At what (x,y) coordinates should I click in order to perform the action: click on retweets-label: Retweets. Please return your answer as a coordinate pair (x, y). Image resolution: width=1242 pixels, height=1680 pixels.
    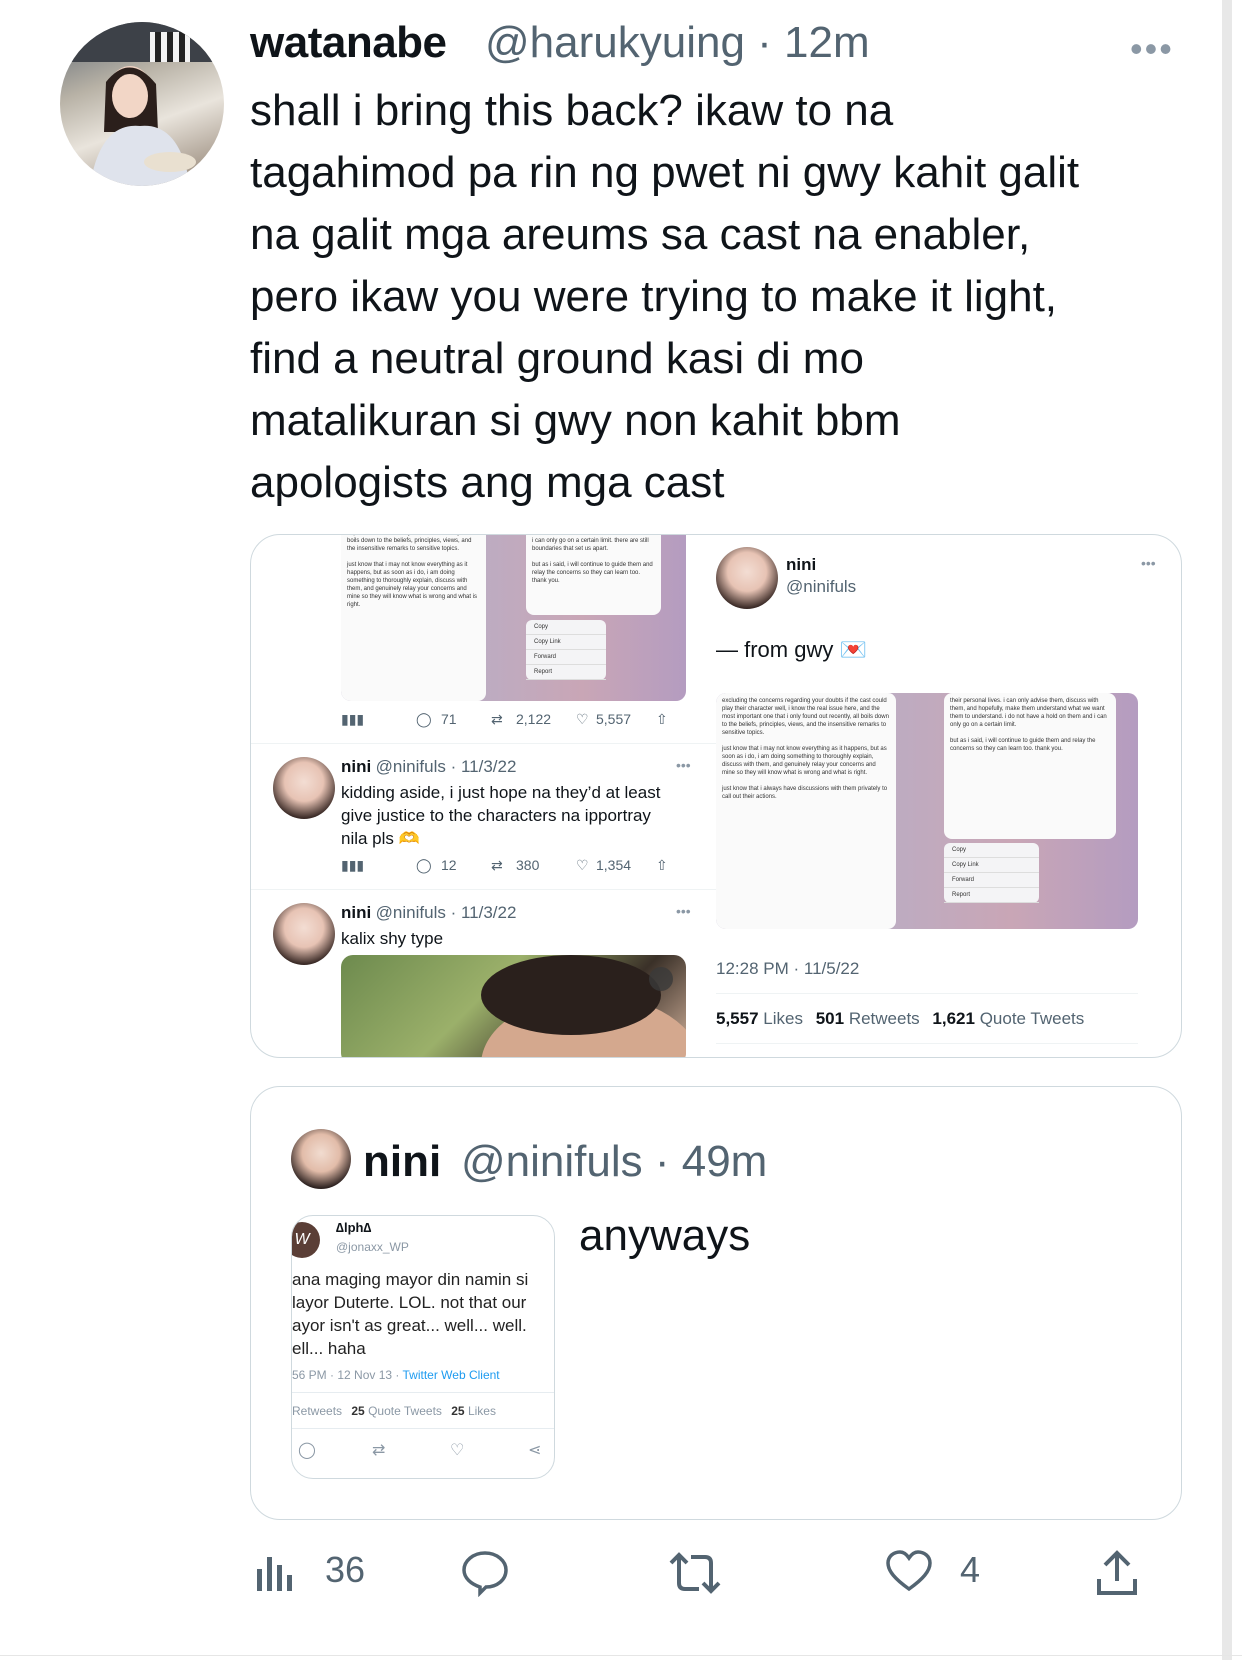
    Looking at the image, I should click on (884, 1018).